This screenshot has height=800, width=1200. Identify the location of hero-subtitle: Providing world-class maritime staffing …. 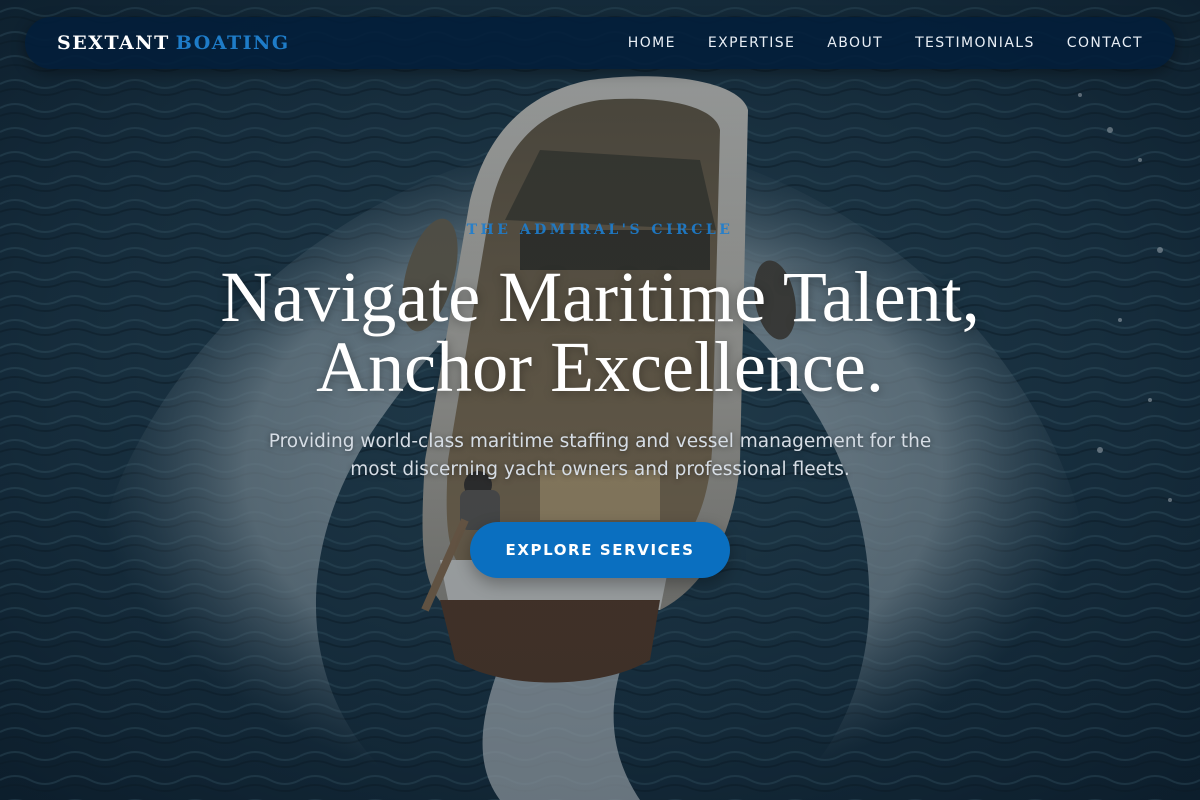
(600, 455).